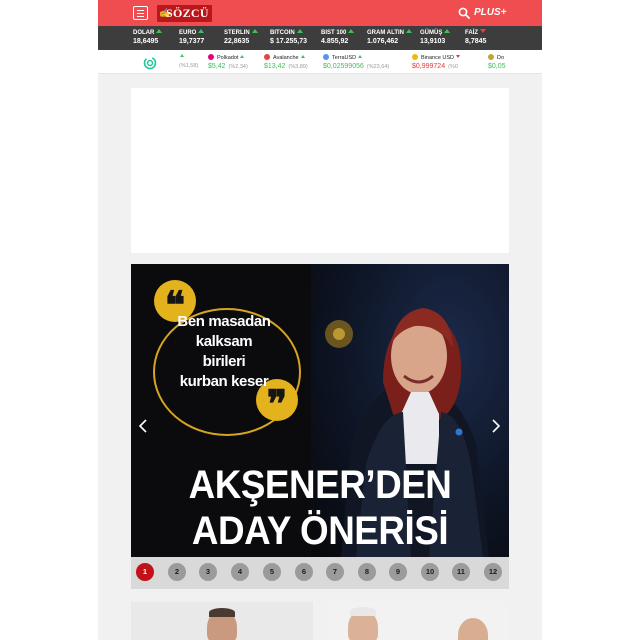  Describe the element at coordinates (320, 573) in the screenshot. I see `slider-pagination: 1 2 3 4 5 6 7 8 9 10 11 12` at that location.